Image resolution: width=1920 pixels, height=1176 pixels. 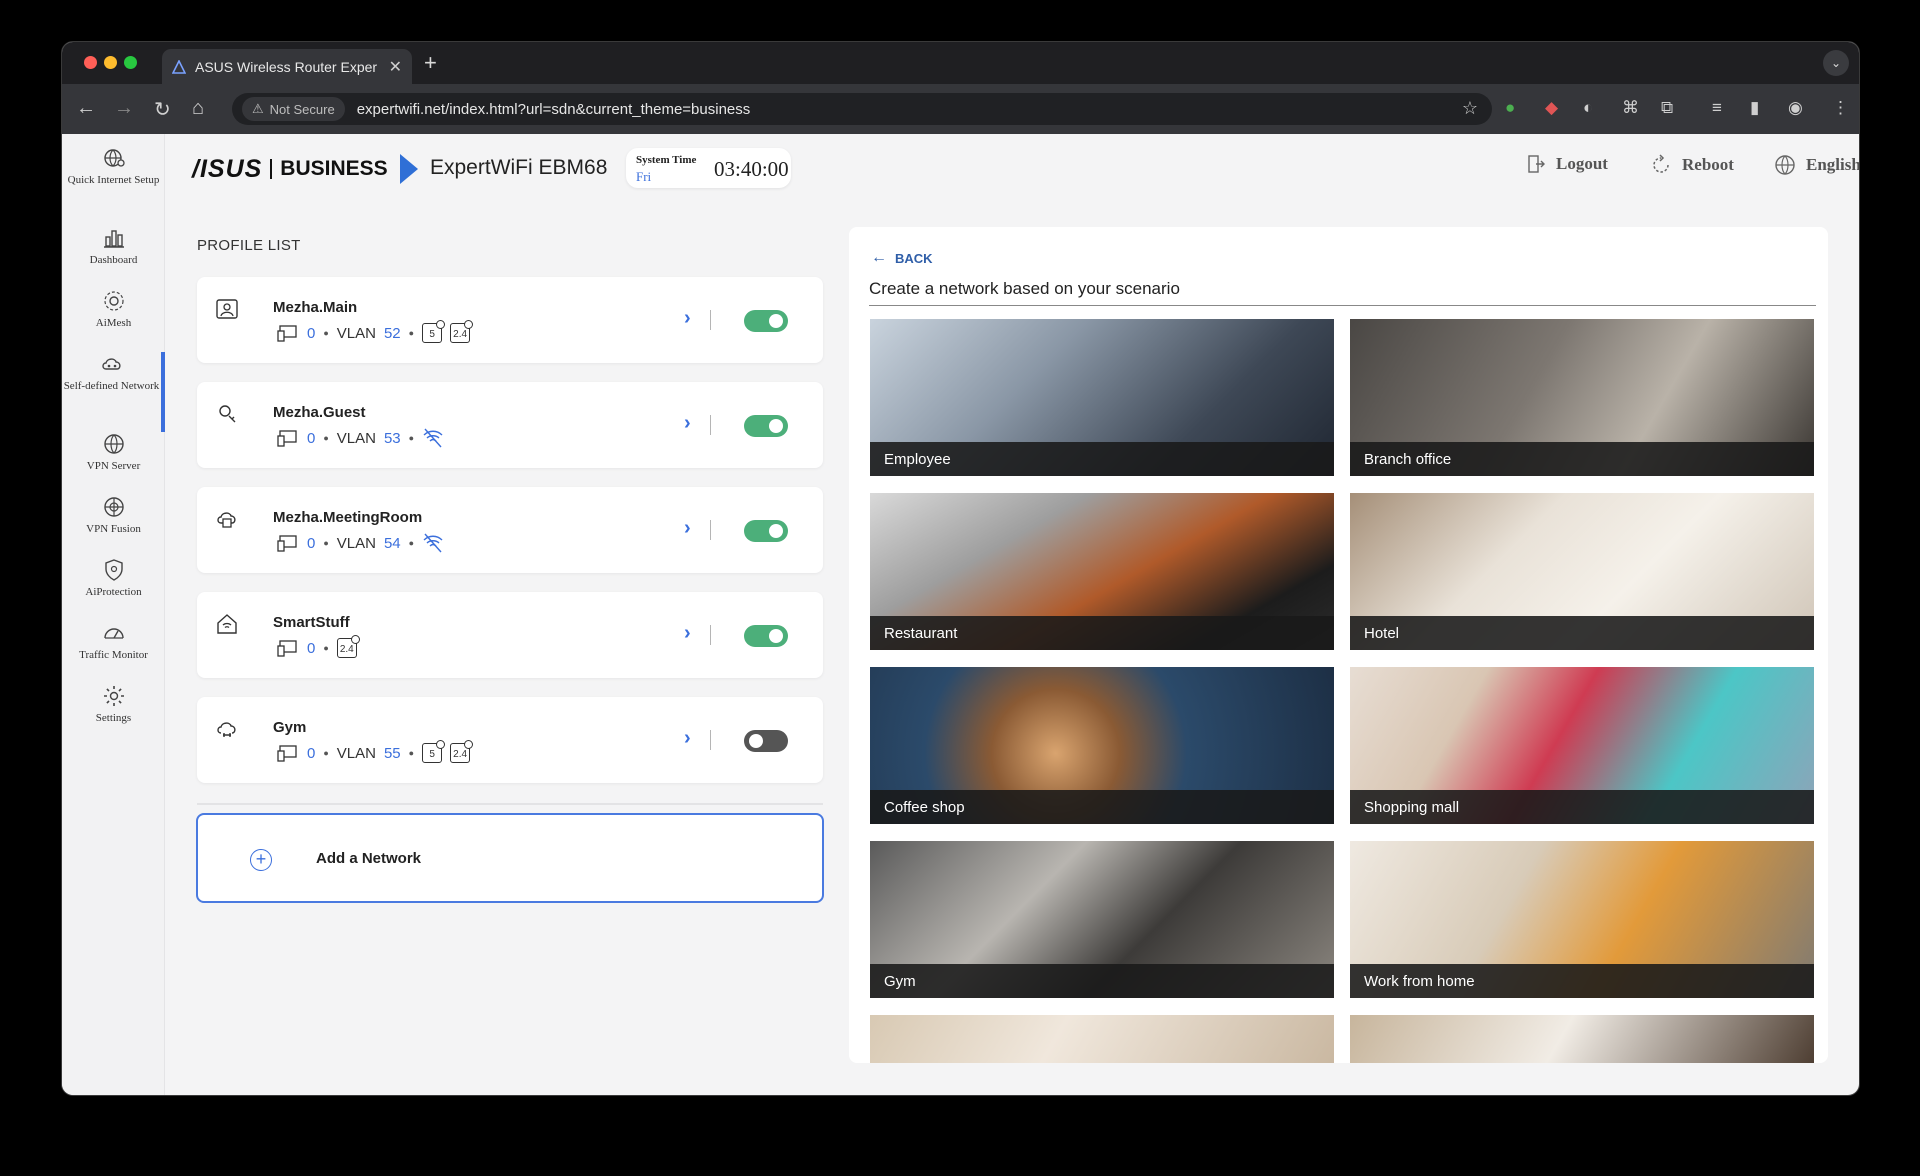 What do you see at coordinates (113, 570) in the screenshot?
I see `shield-icon` at bounding box center [113, 570].